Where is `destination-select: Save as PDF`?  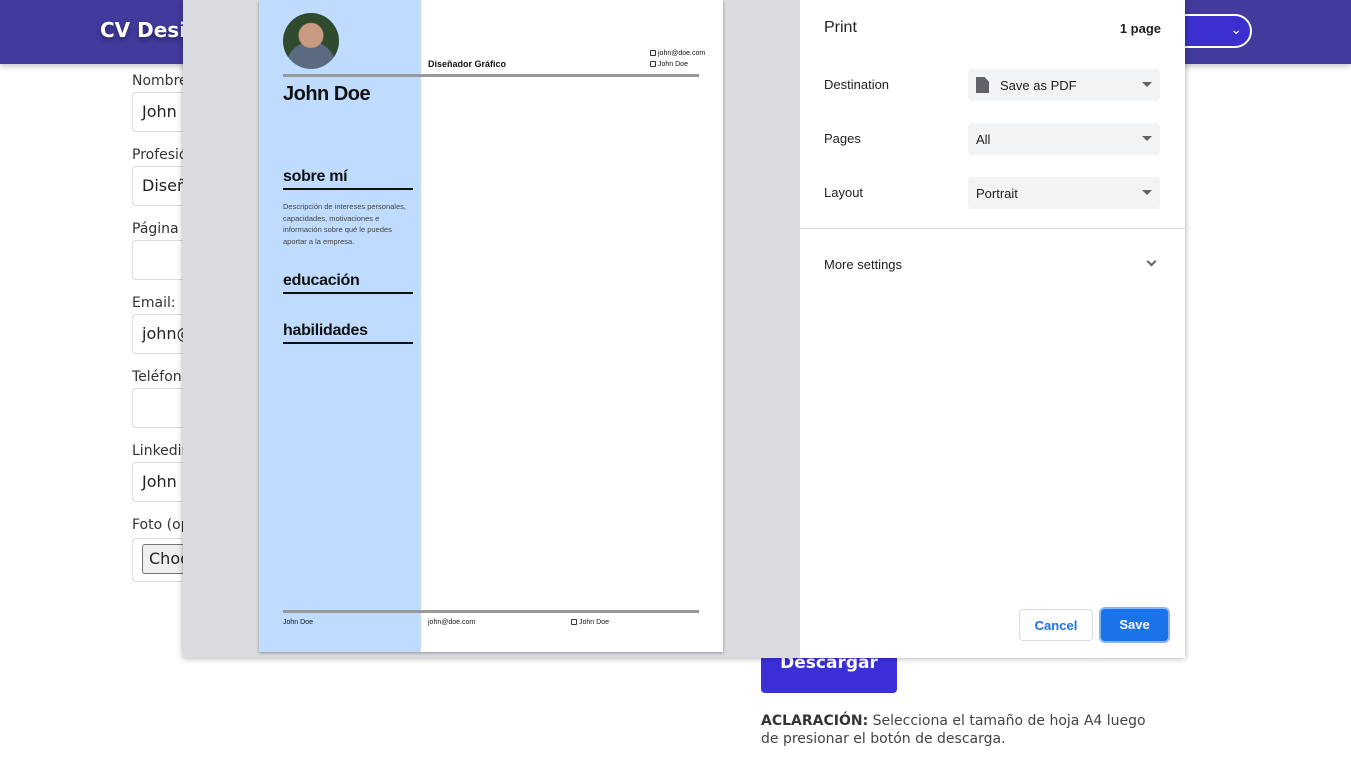
destination-select: Save as PDF is located at coordinates (1064, 85).